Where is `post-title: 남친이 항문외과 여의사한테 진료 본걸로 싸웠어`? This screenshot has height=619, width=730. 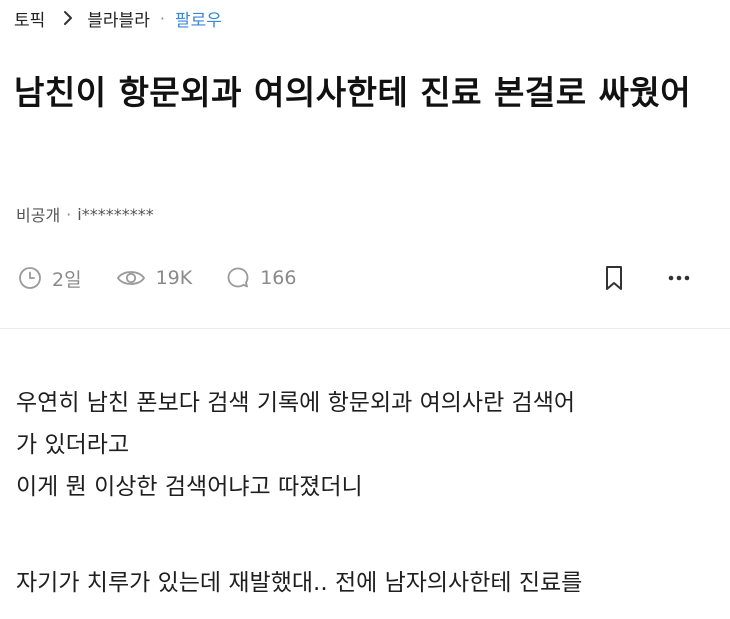 post-title: 남친이 항문외과 여의사한테 진료 본걸로 싸웠어 is located at coordinates (353, 92).